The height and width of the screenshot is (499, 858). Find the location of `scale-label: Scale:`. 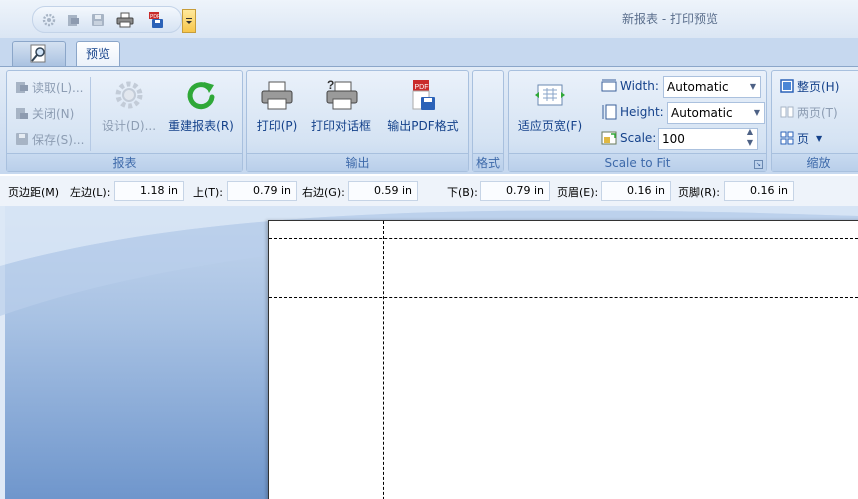

scale-label: Scale: is located at coordinates (638, 138).